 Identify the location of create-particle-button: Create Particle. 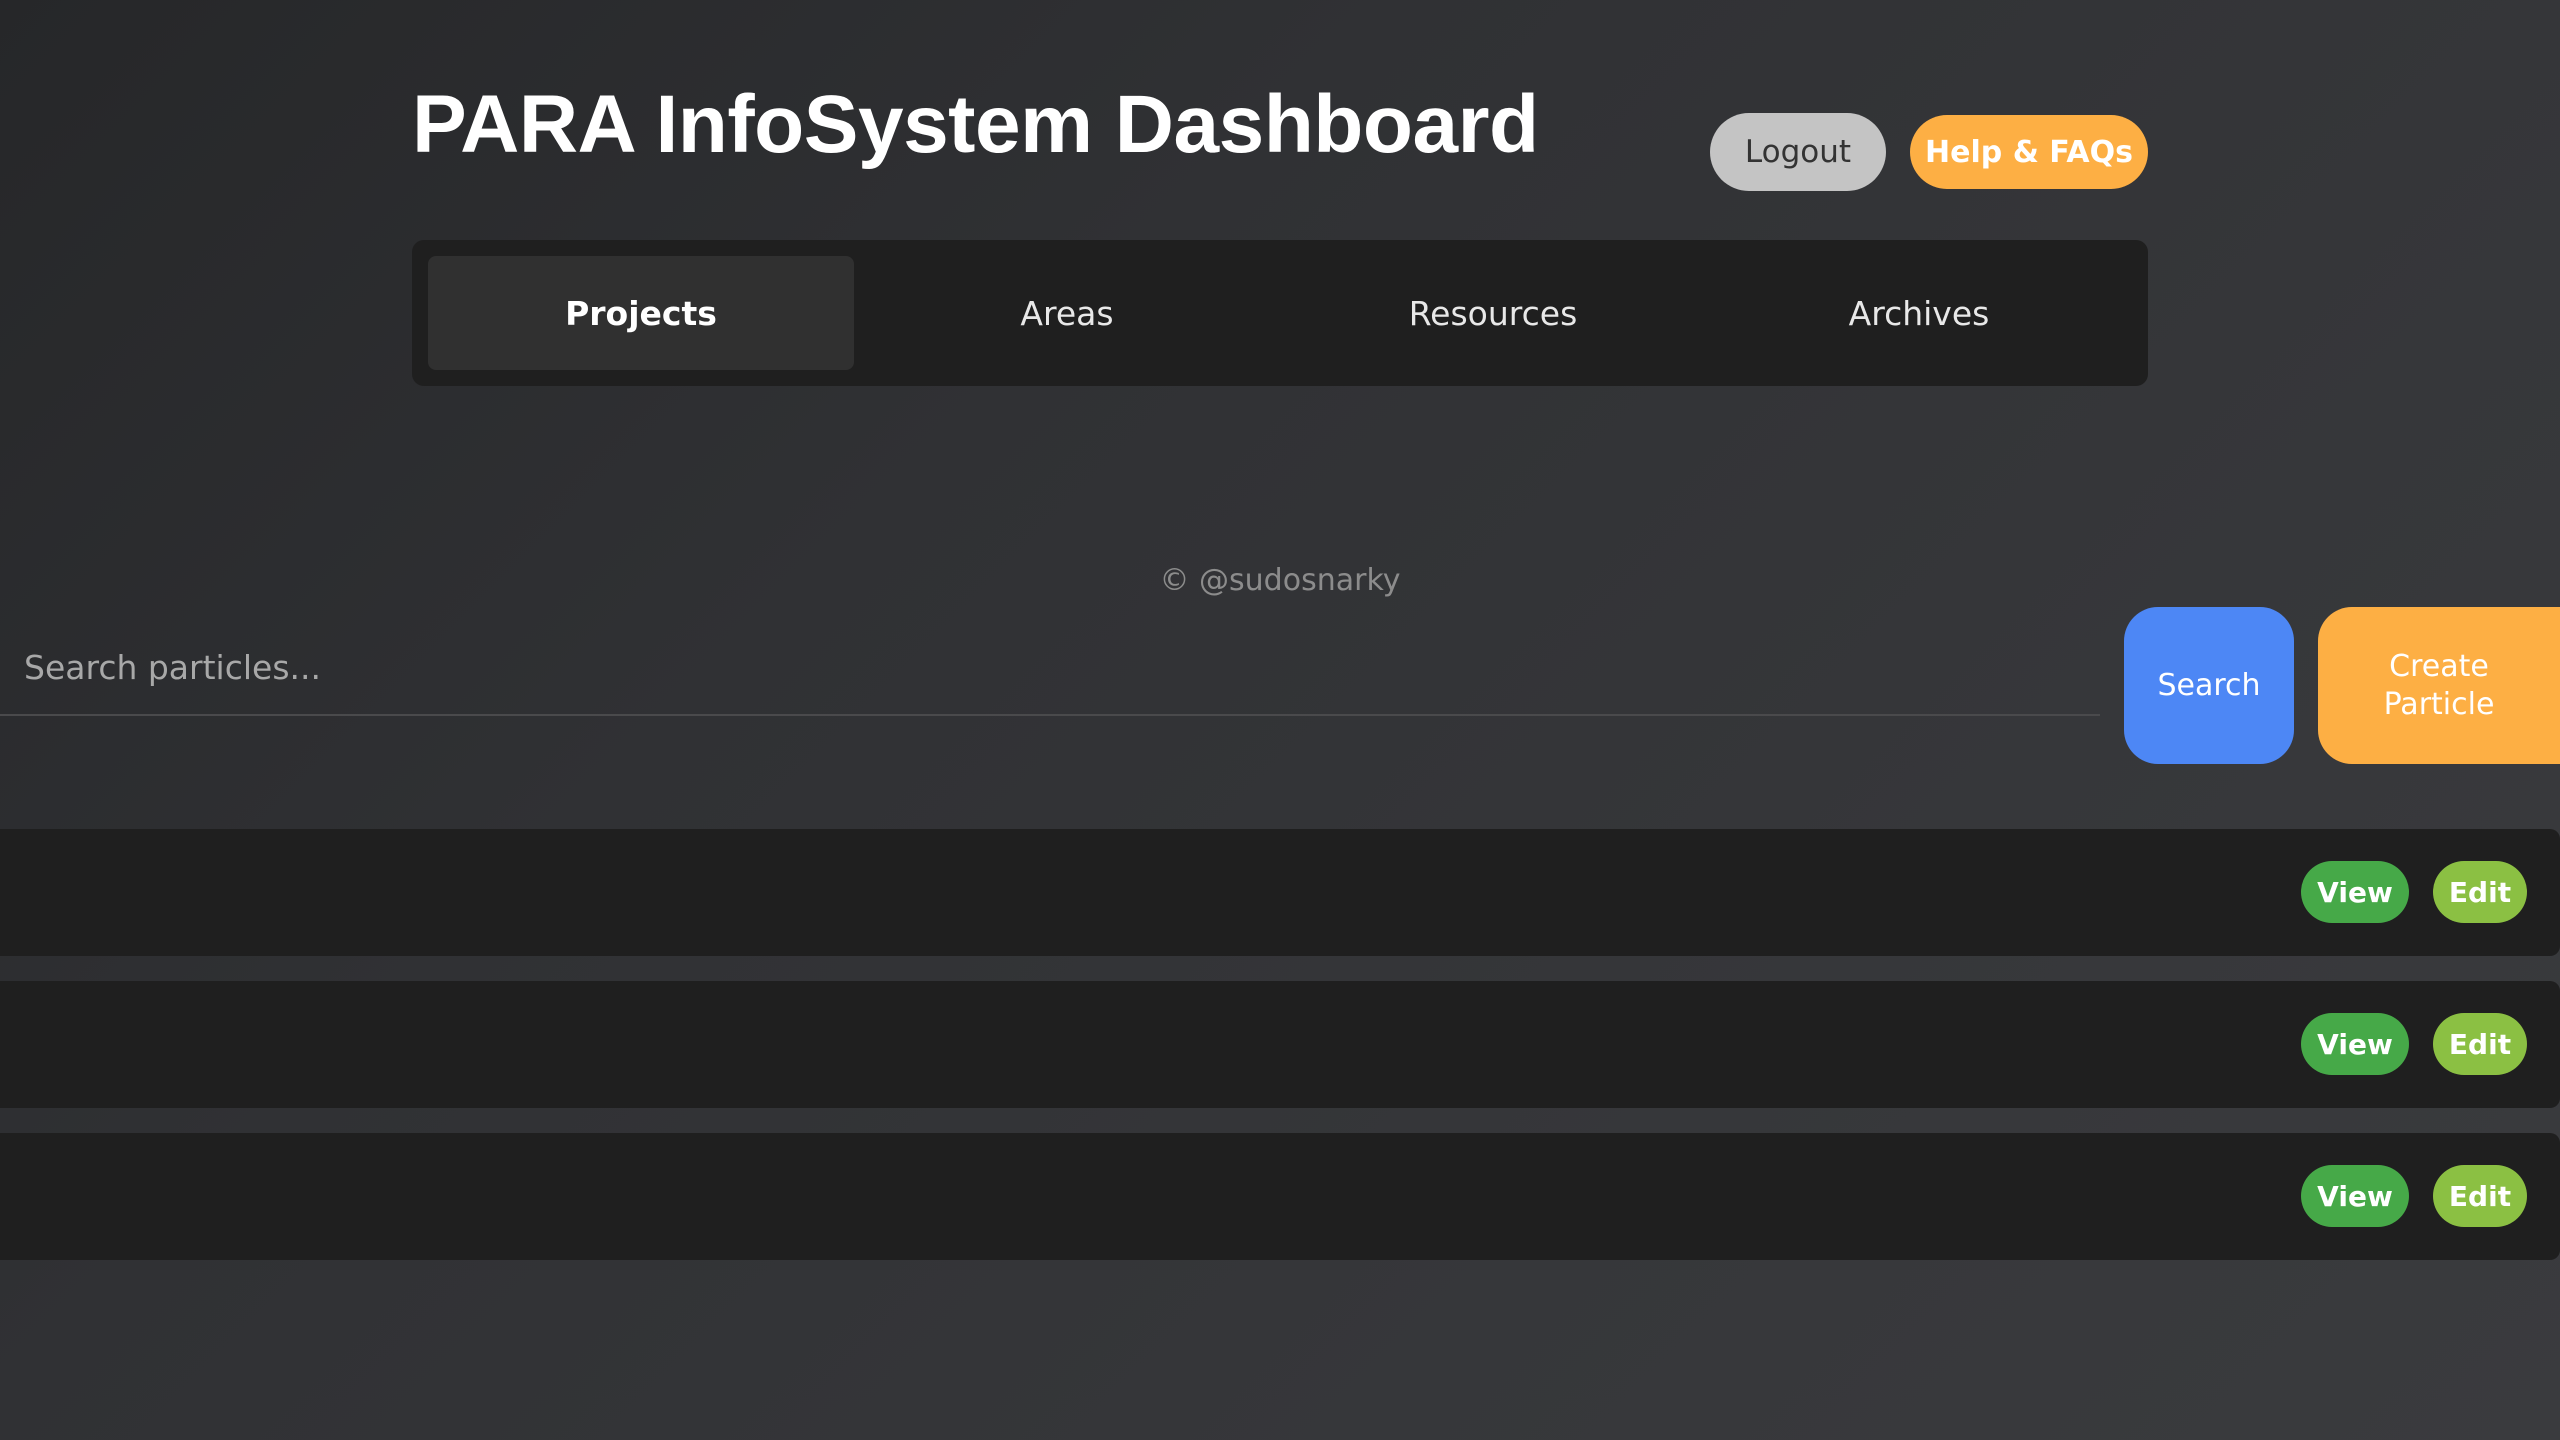
(2439, 685).